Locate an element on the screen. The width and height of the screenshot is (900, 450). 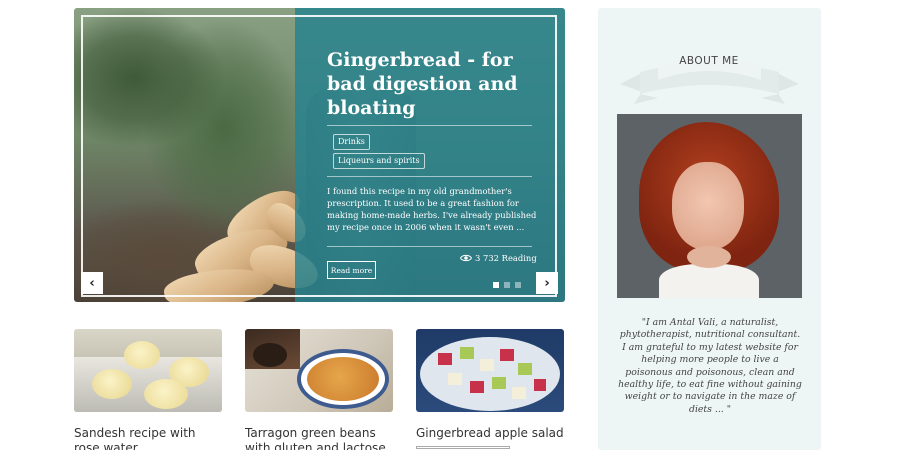
eye-icon is located at coordinates (466, 258).